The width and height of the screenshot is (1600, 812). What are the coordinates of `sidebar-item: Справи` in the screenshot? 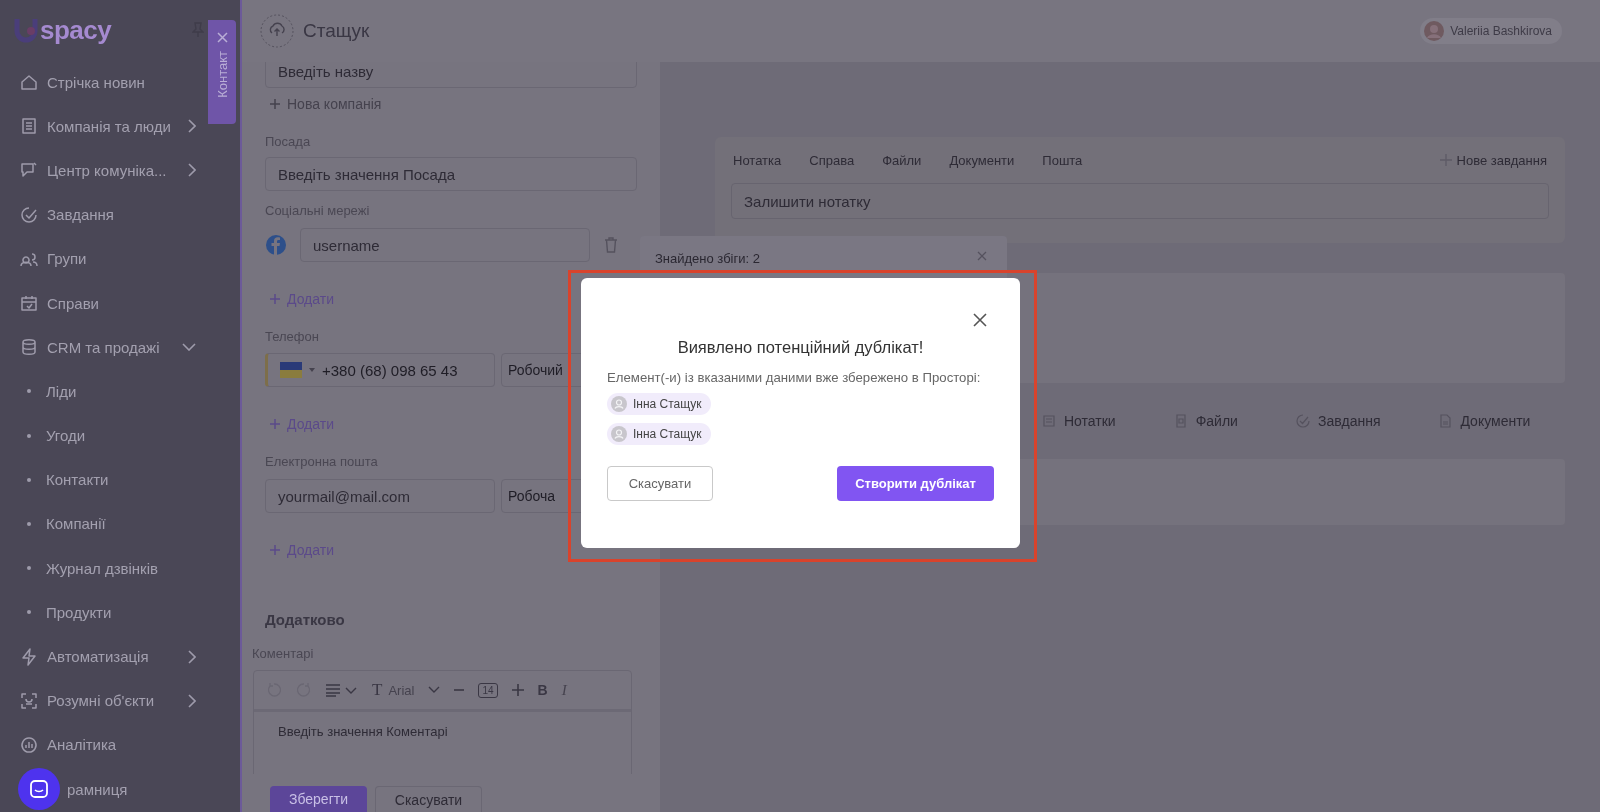 It's located at (103, 303).